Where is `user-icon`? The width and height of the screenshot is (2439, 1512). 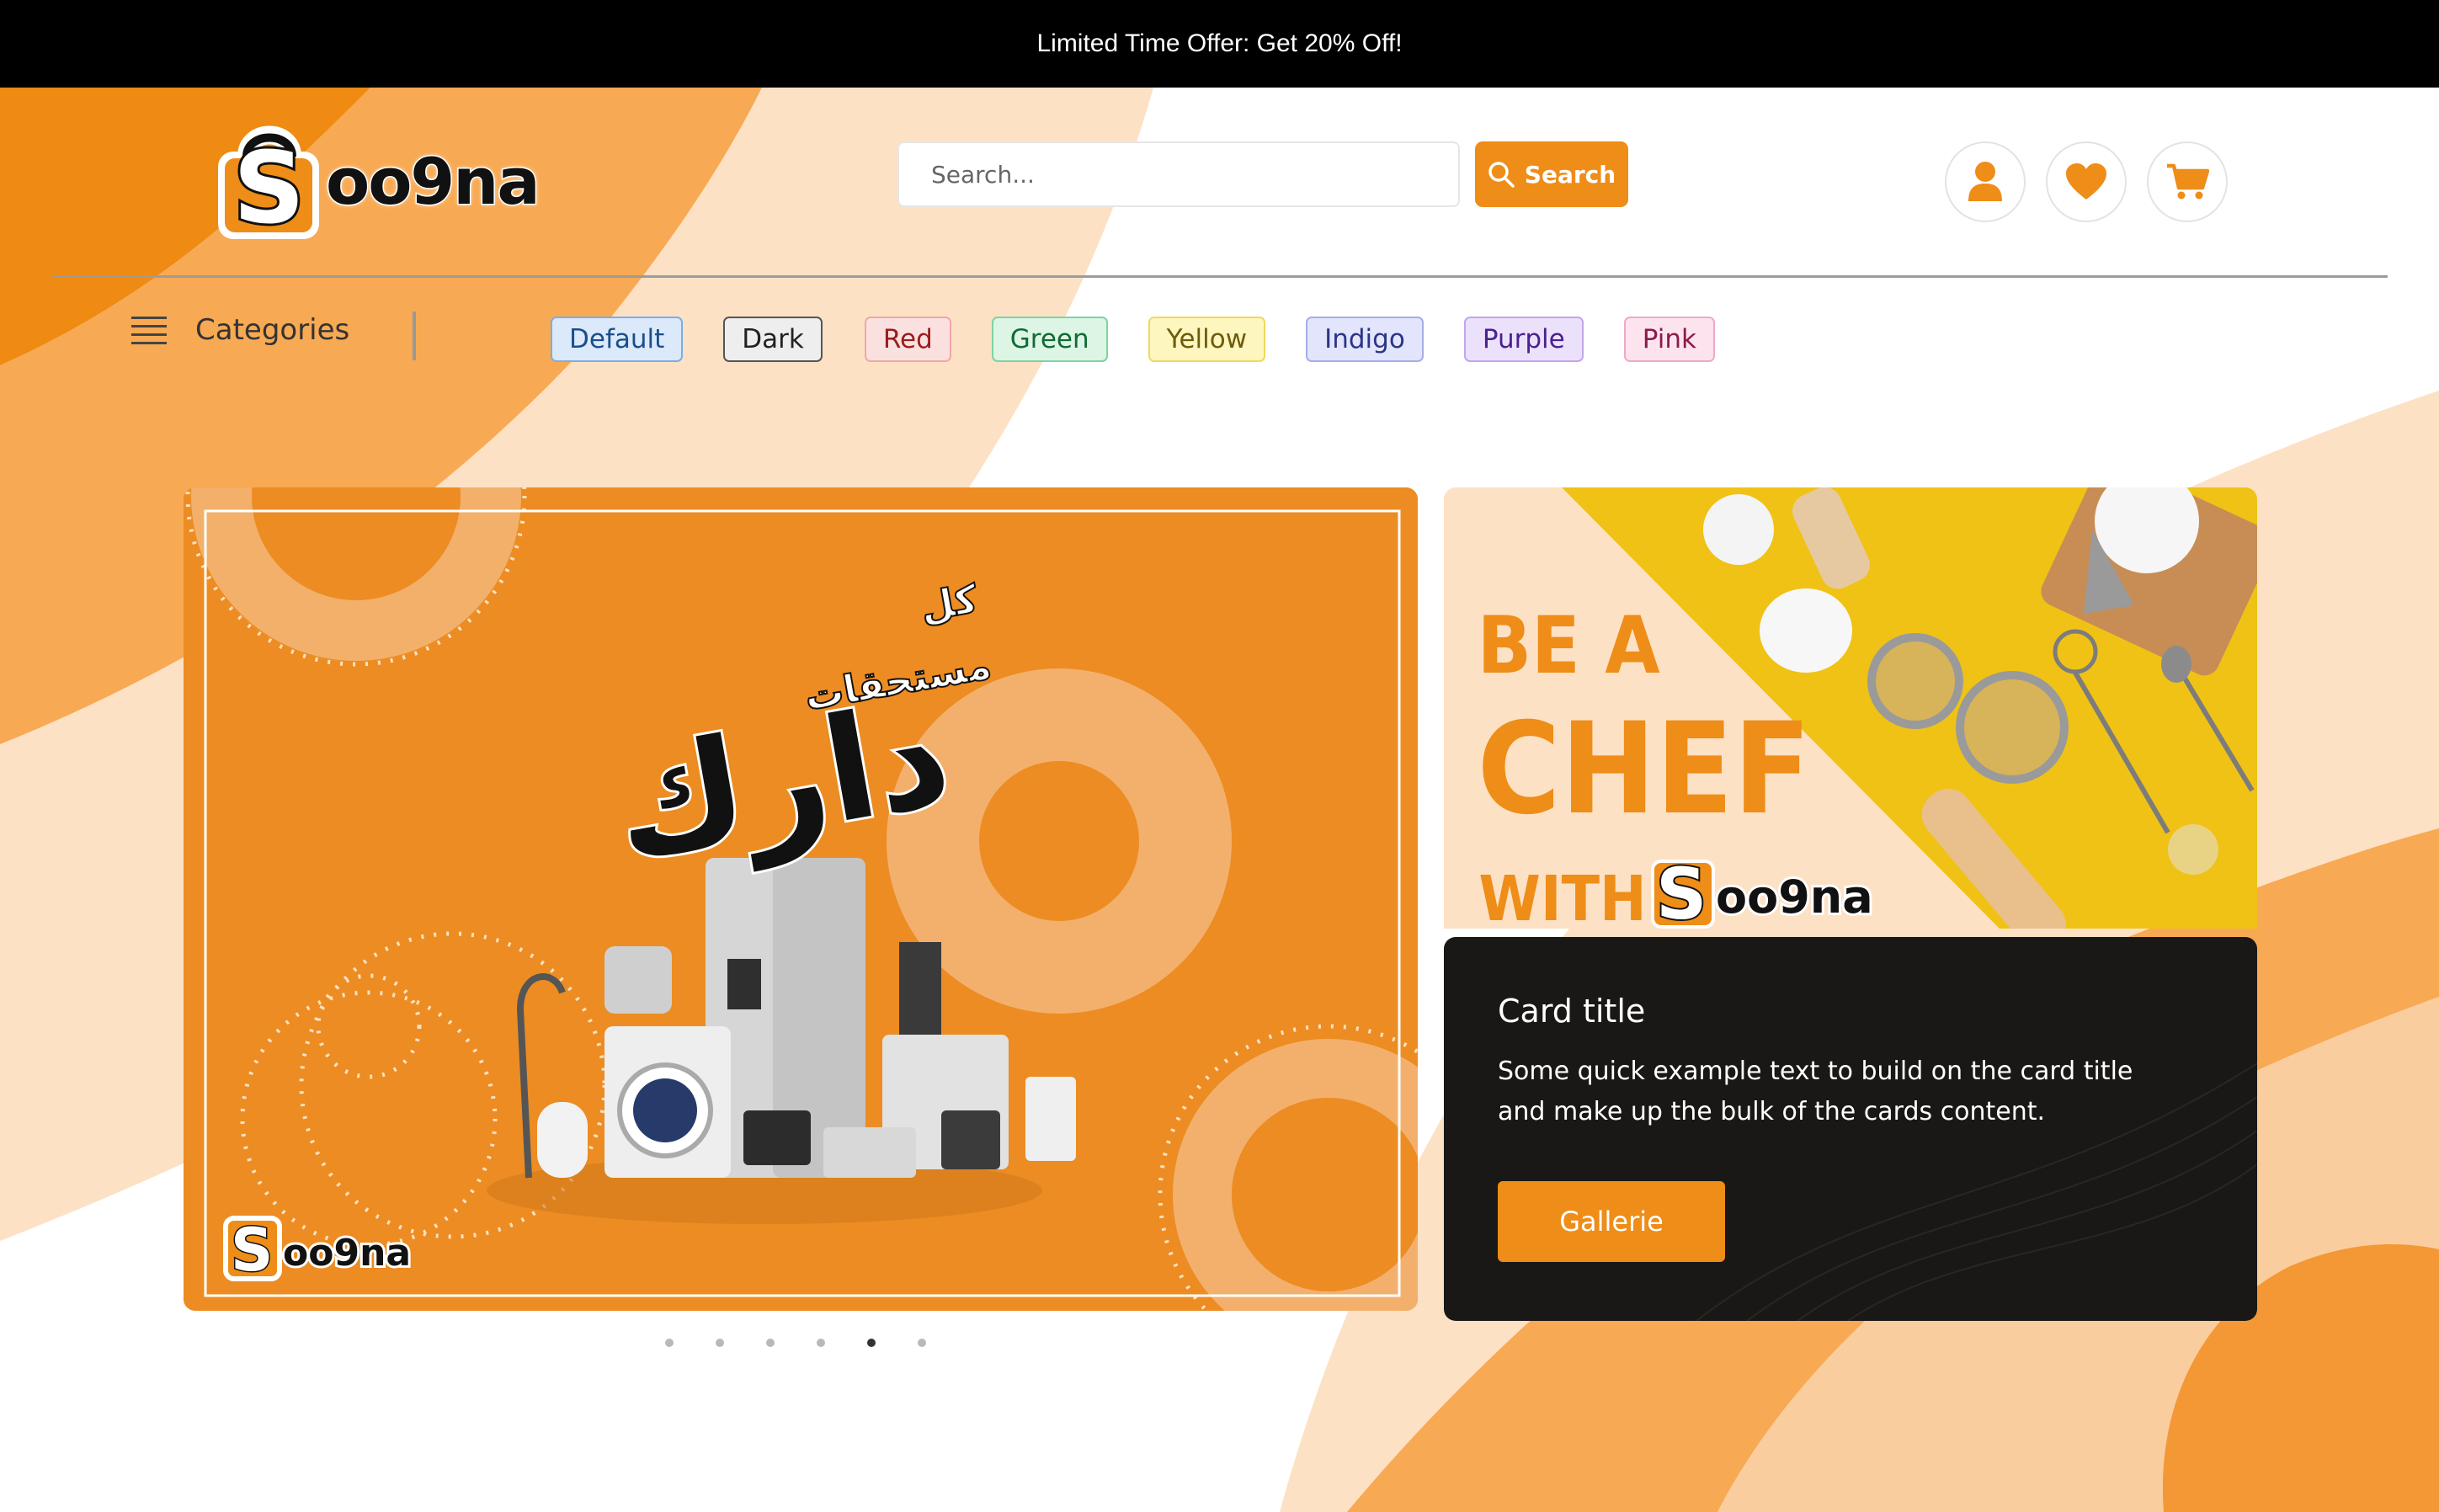 user-icon is located at coordinates (1985, 181).